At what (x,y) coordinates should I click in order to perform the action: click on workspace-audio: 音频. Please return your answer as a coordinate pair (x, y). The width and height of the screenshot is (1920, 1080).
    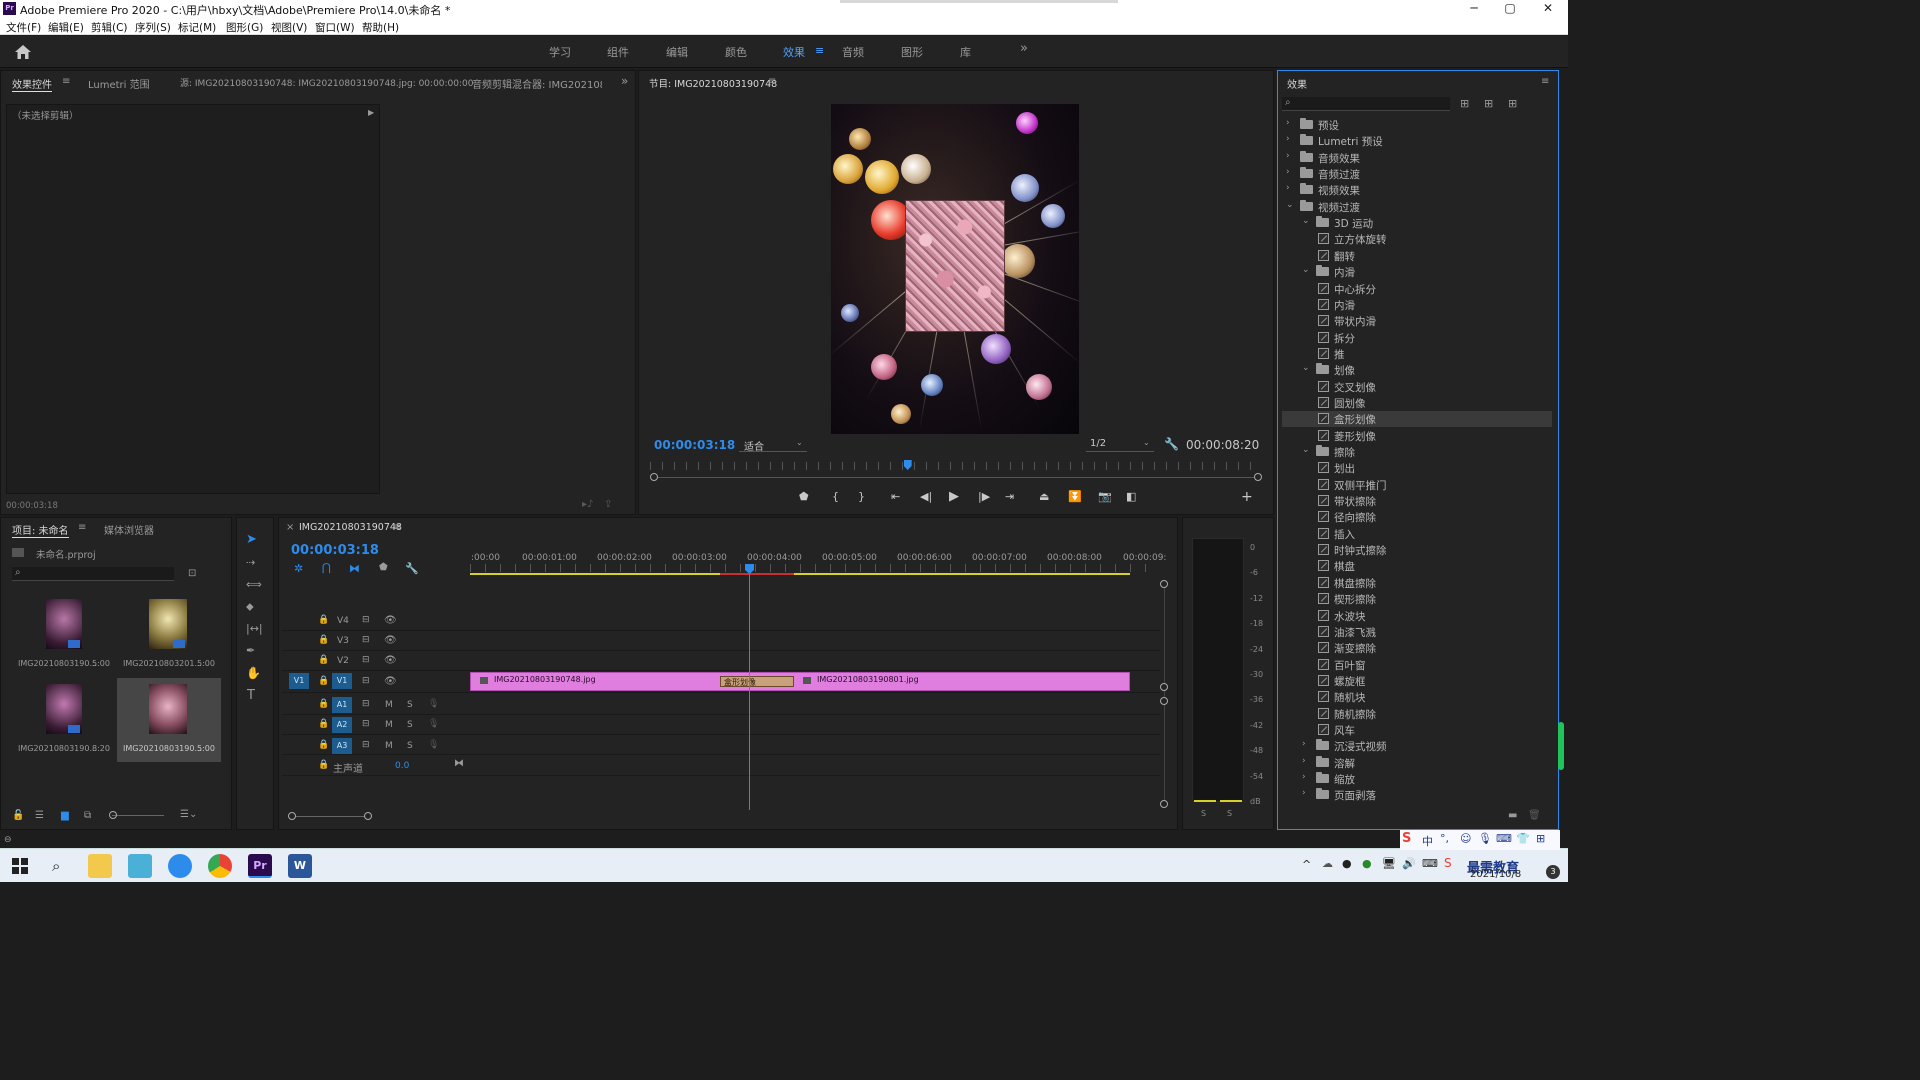
    Looking at the image, I should click on (853, 52).